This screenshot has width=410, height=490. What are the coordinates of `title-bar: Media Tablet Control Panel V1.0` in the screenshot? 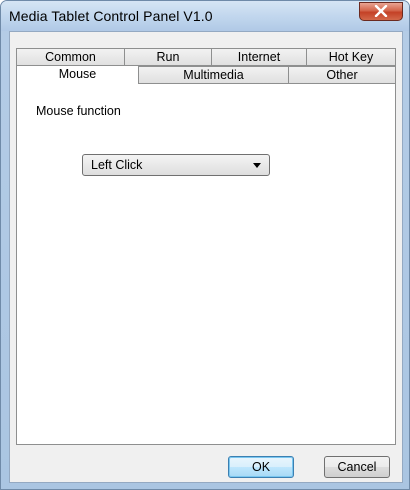 It's located at (205, 16).